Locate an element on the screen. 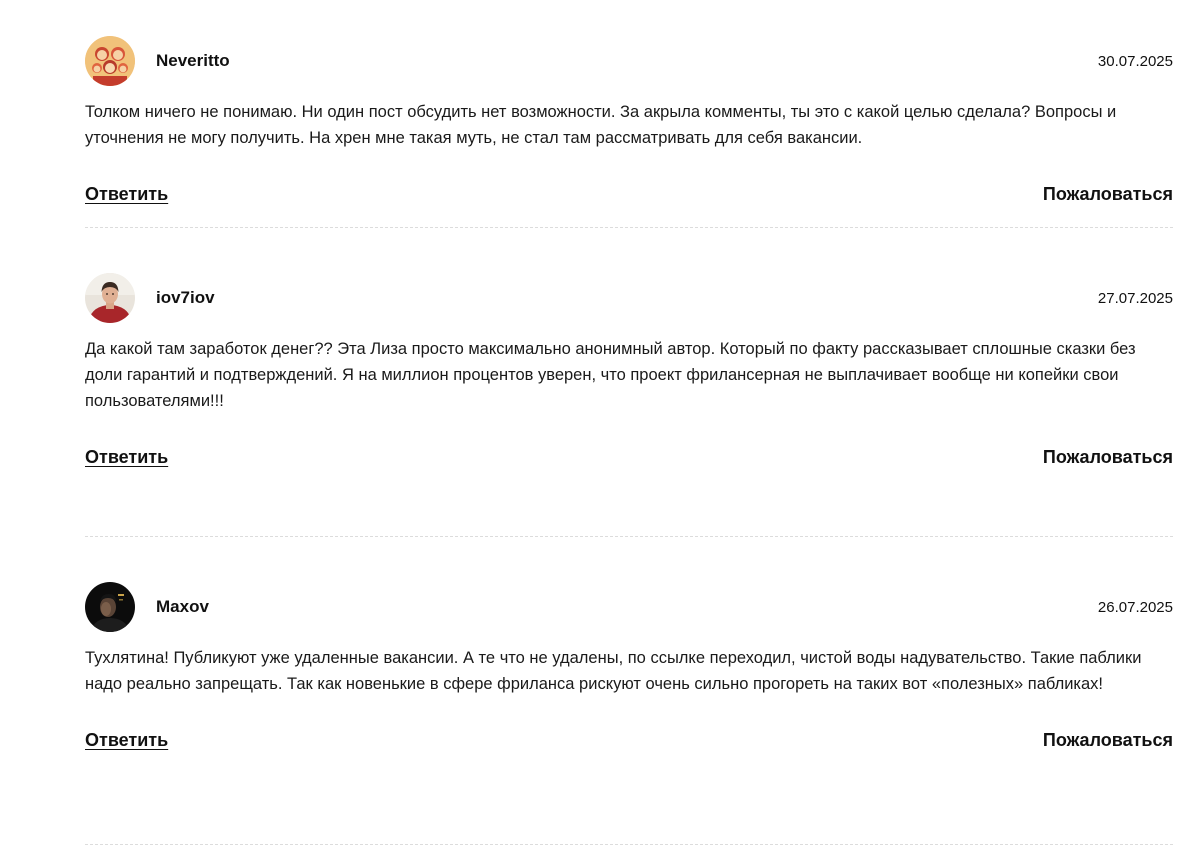 The image size is (1197, 845). avatar-photo-man-icon is located at coordinates (110, 298).